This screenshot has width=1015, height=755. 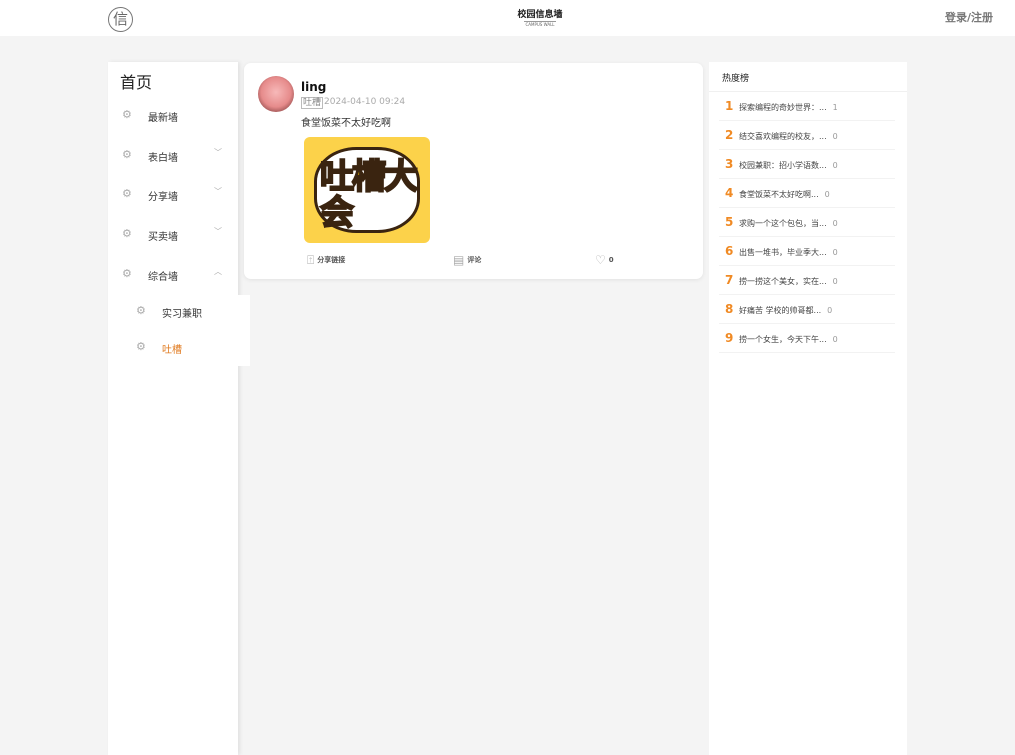 I want to click on rank-number: 9, so click(x=729, y=338).